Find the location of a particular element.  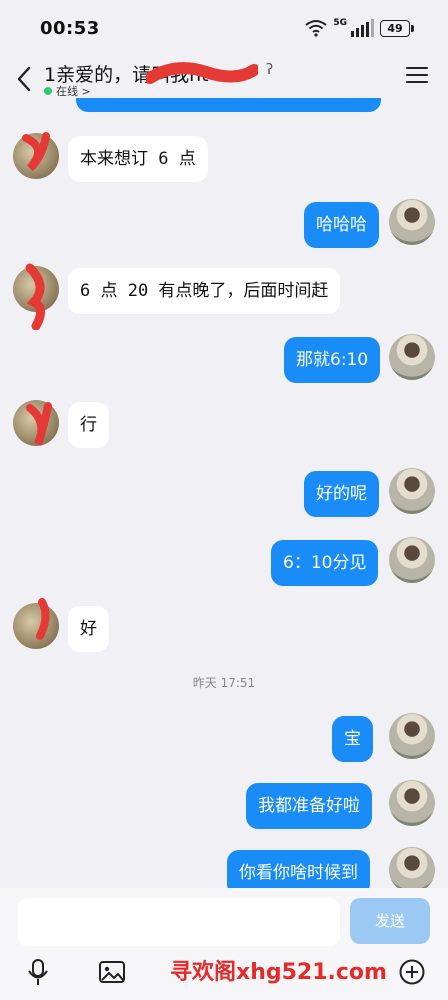

online-label: 在线 > is located at coordinates (73, 91).